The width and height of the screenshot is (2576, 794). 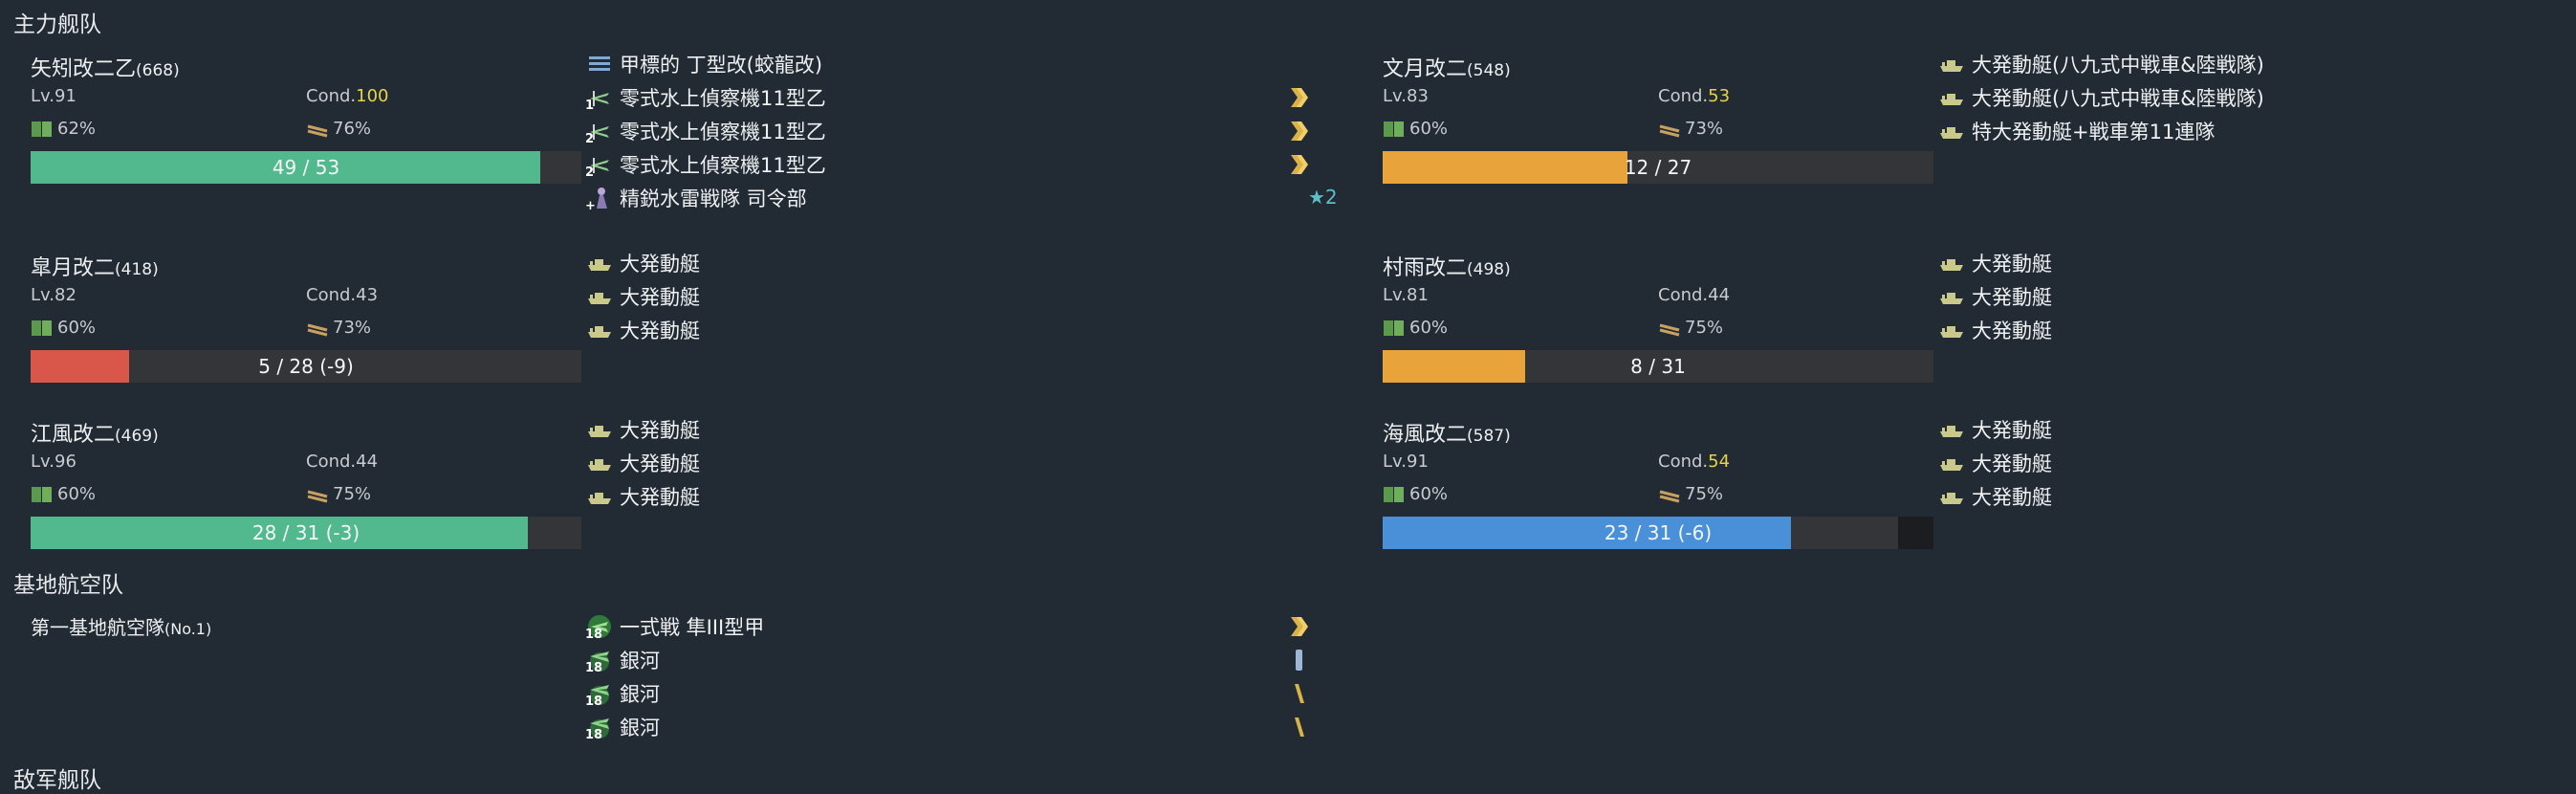 I want to click on squadron-count: 18, so click(x=594, y=635).